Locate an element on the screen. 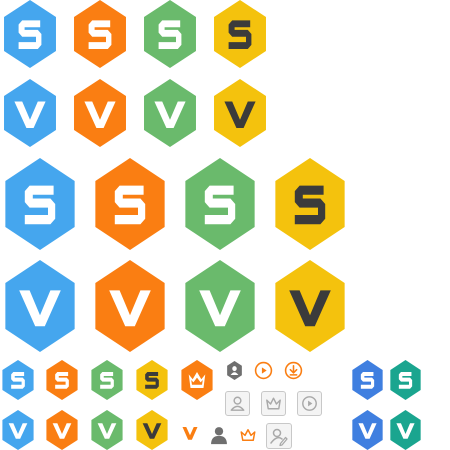  s-hex-teal-icon is located at coordinates (405, 380).